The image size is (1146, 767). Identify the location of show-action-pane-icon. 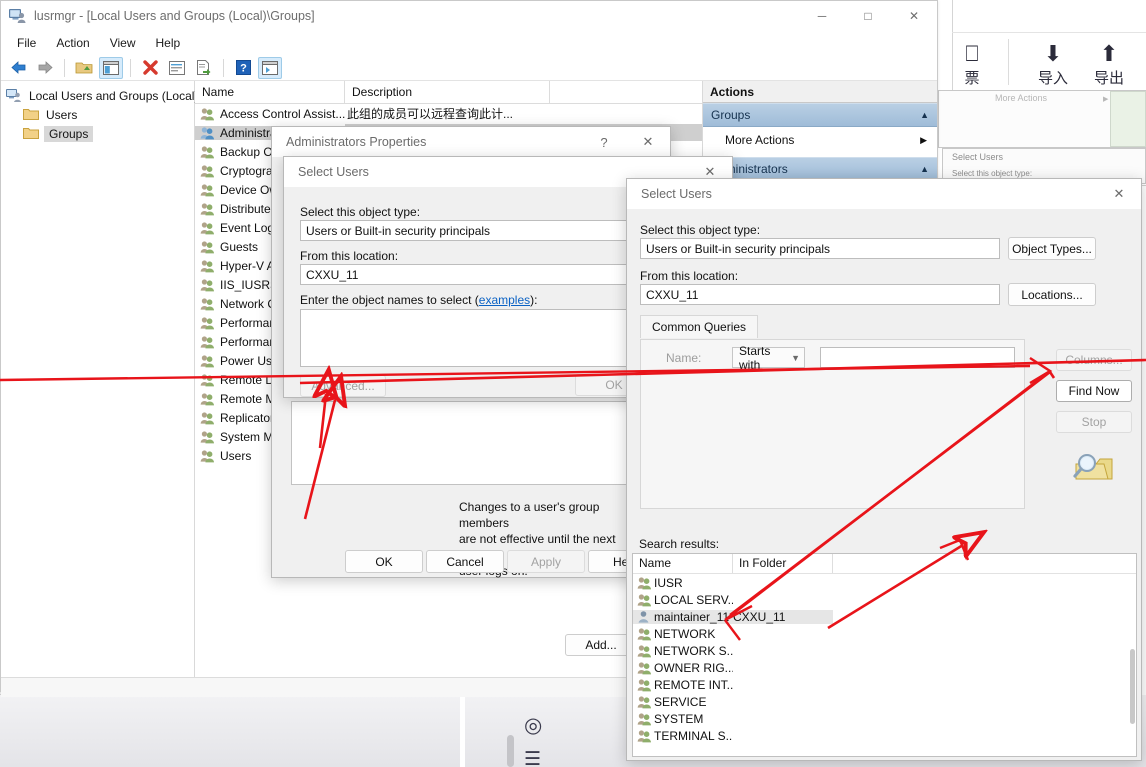
(270, 67).